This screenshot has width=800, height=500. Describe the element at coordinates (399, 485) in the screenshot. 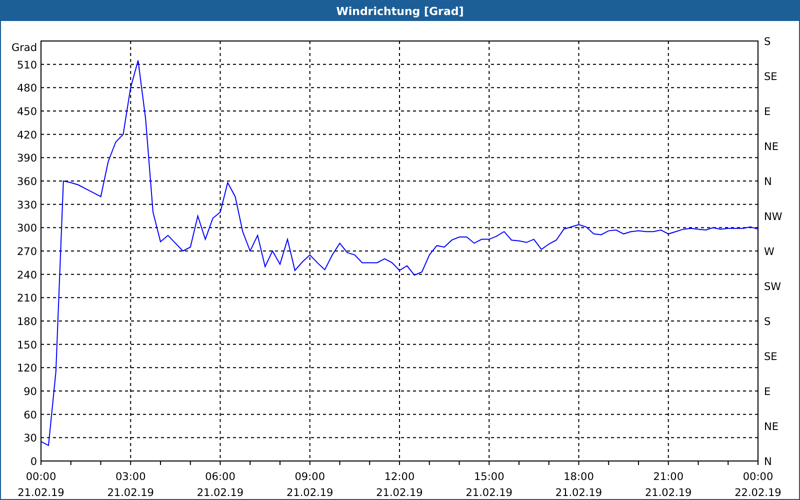

I see `x-tick-label: 12:00 21.02.19` at that location.